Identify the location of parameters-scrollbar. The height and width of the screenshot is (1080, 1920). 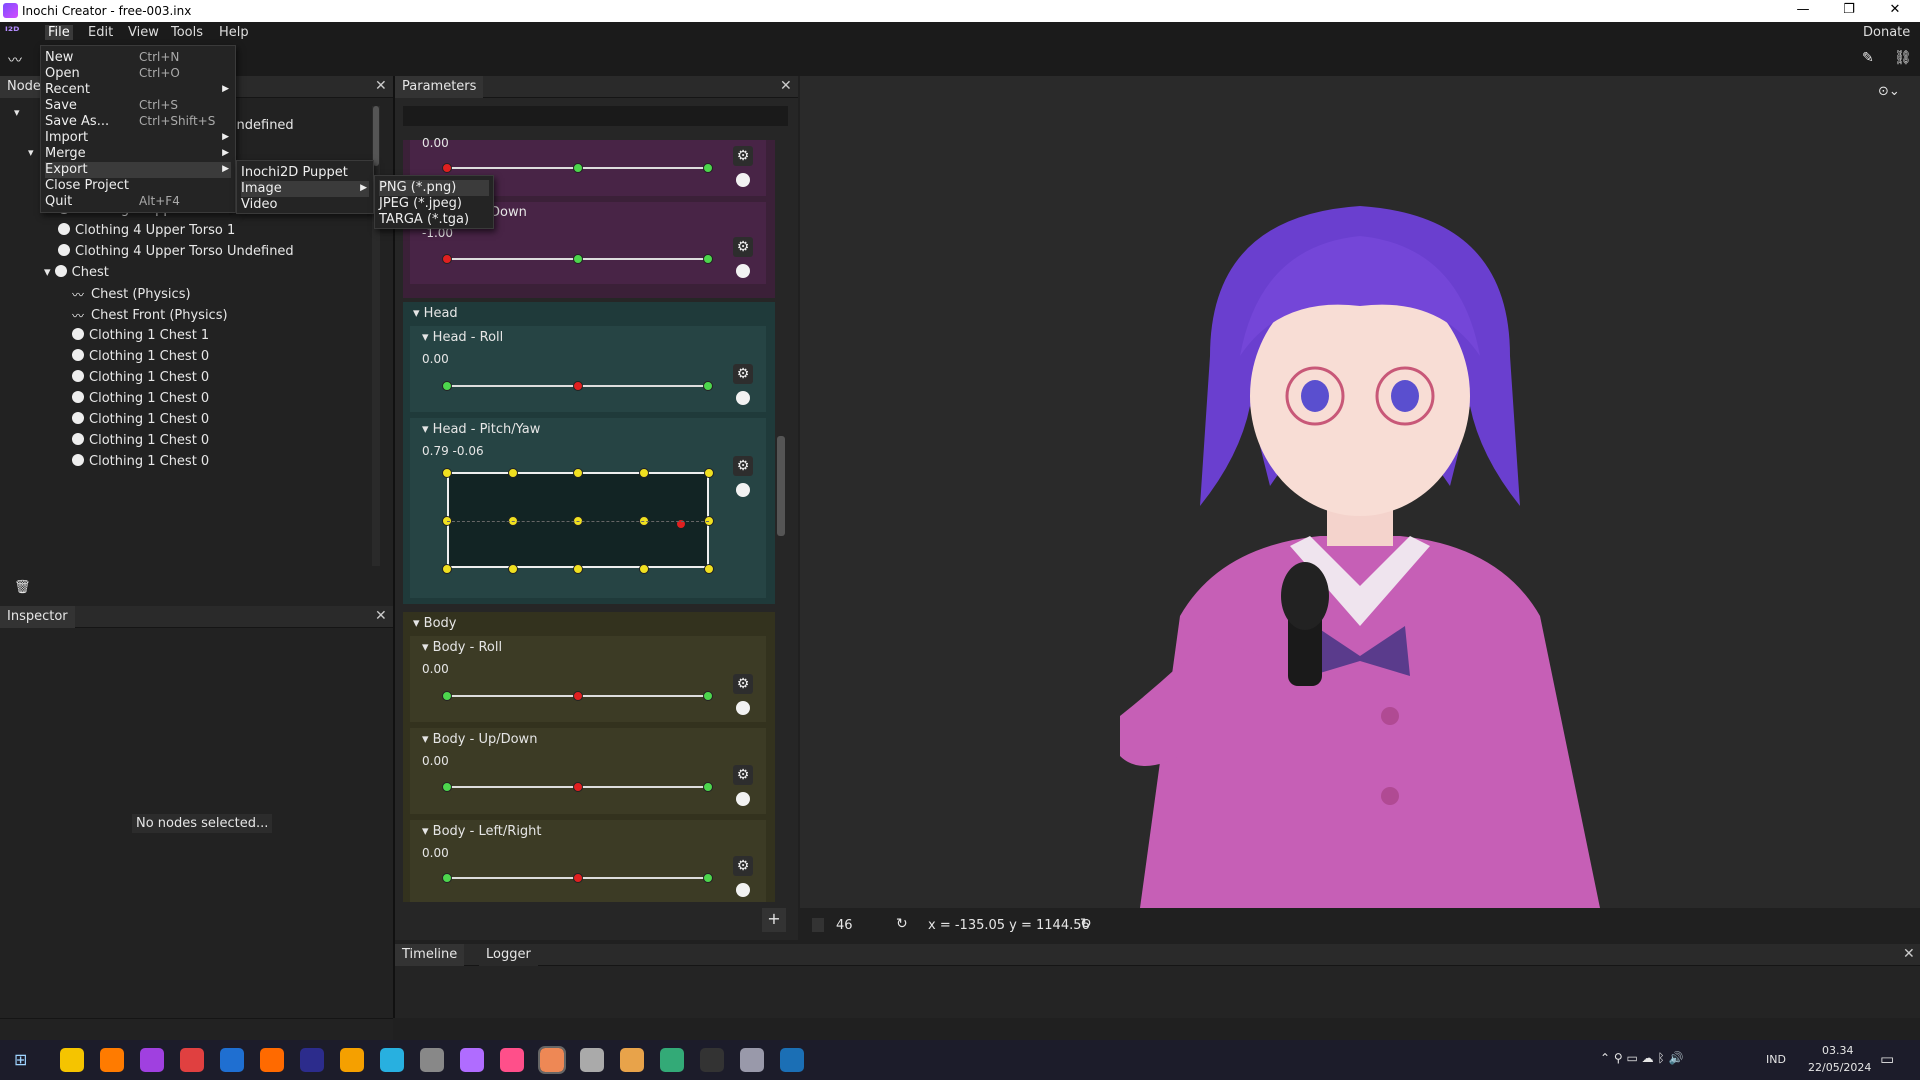
(781, 486).